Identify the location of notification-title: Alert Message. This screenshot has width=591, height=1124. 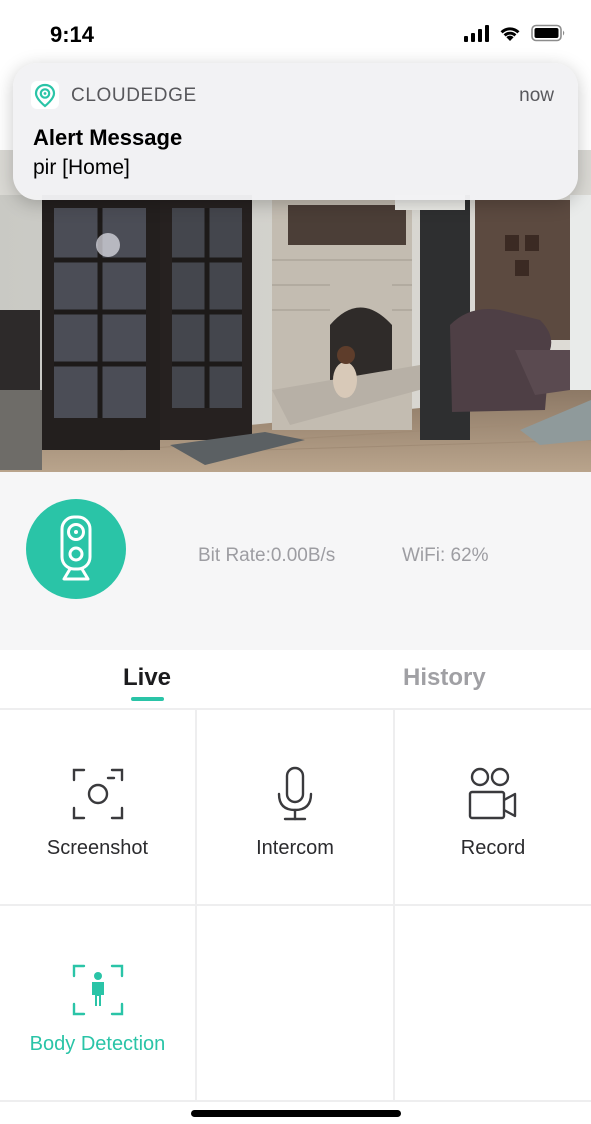
(108, 137).